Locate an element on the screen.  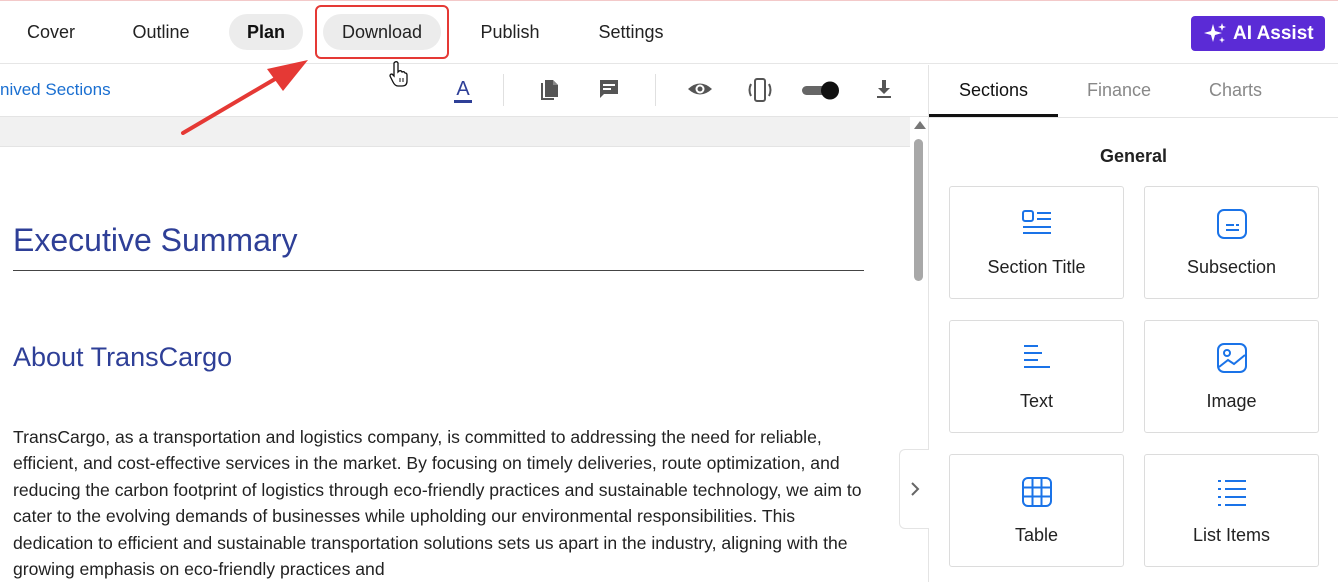
card-label: Image is located at coordinates (1231, 401).